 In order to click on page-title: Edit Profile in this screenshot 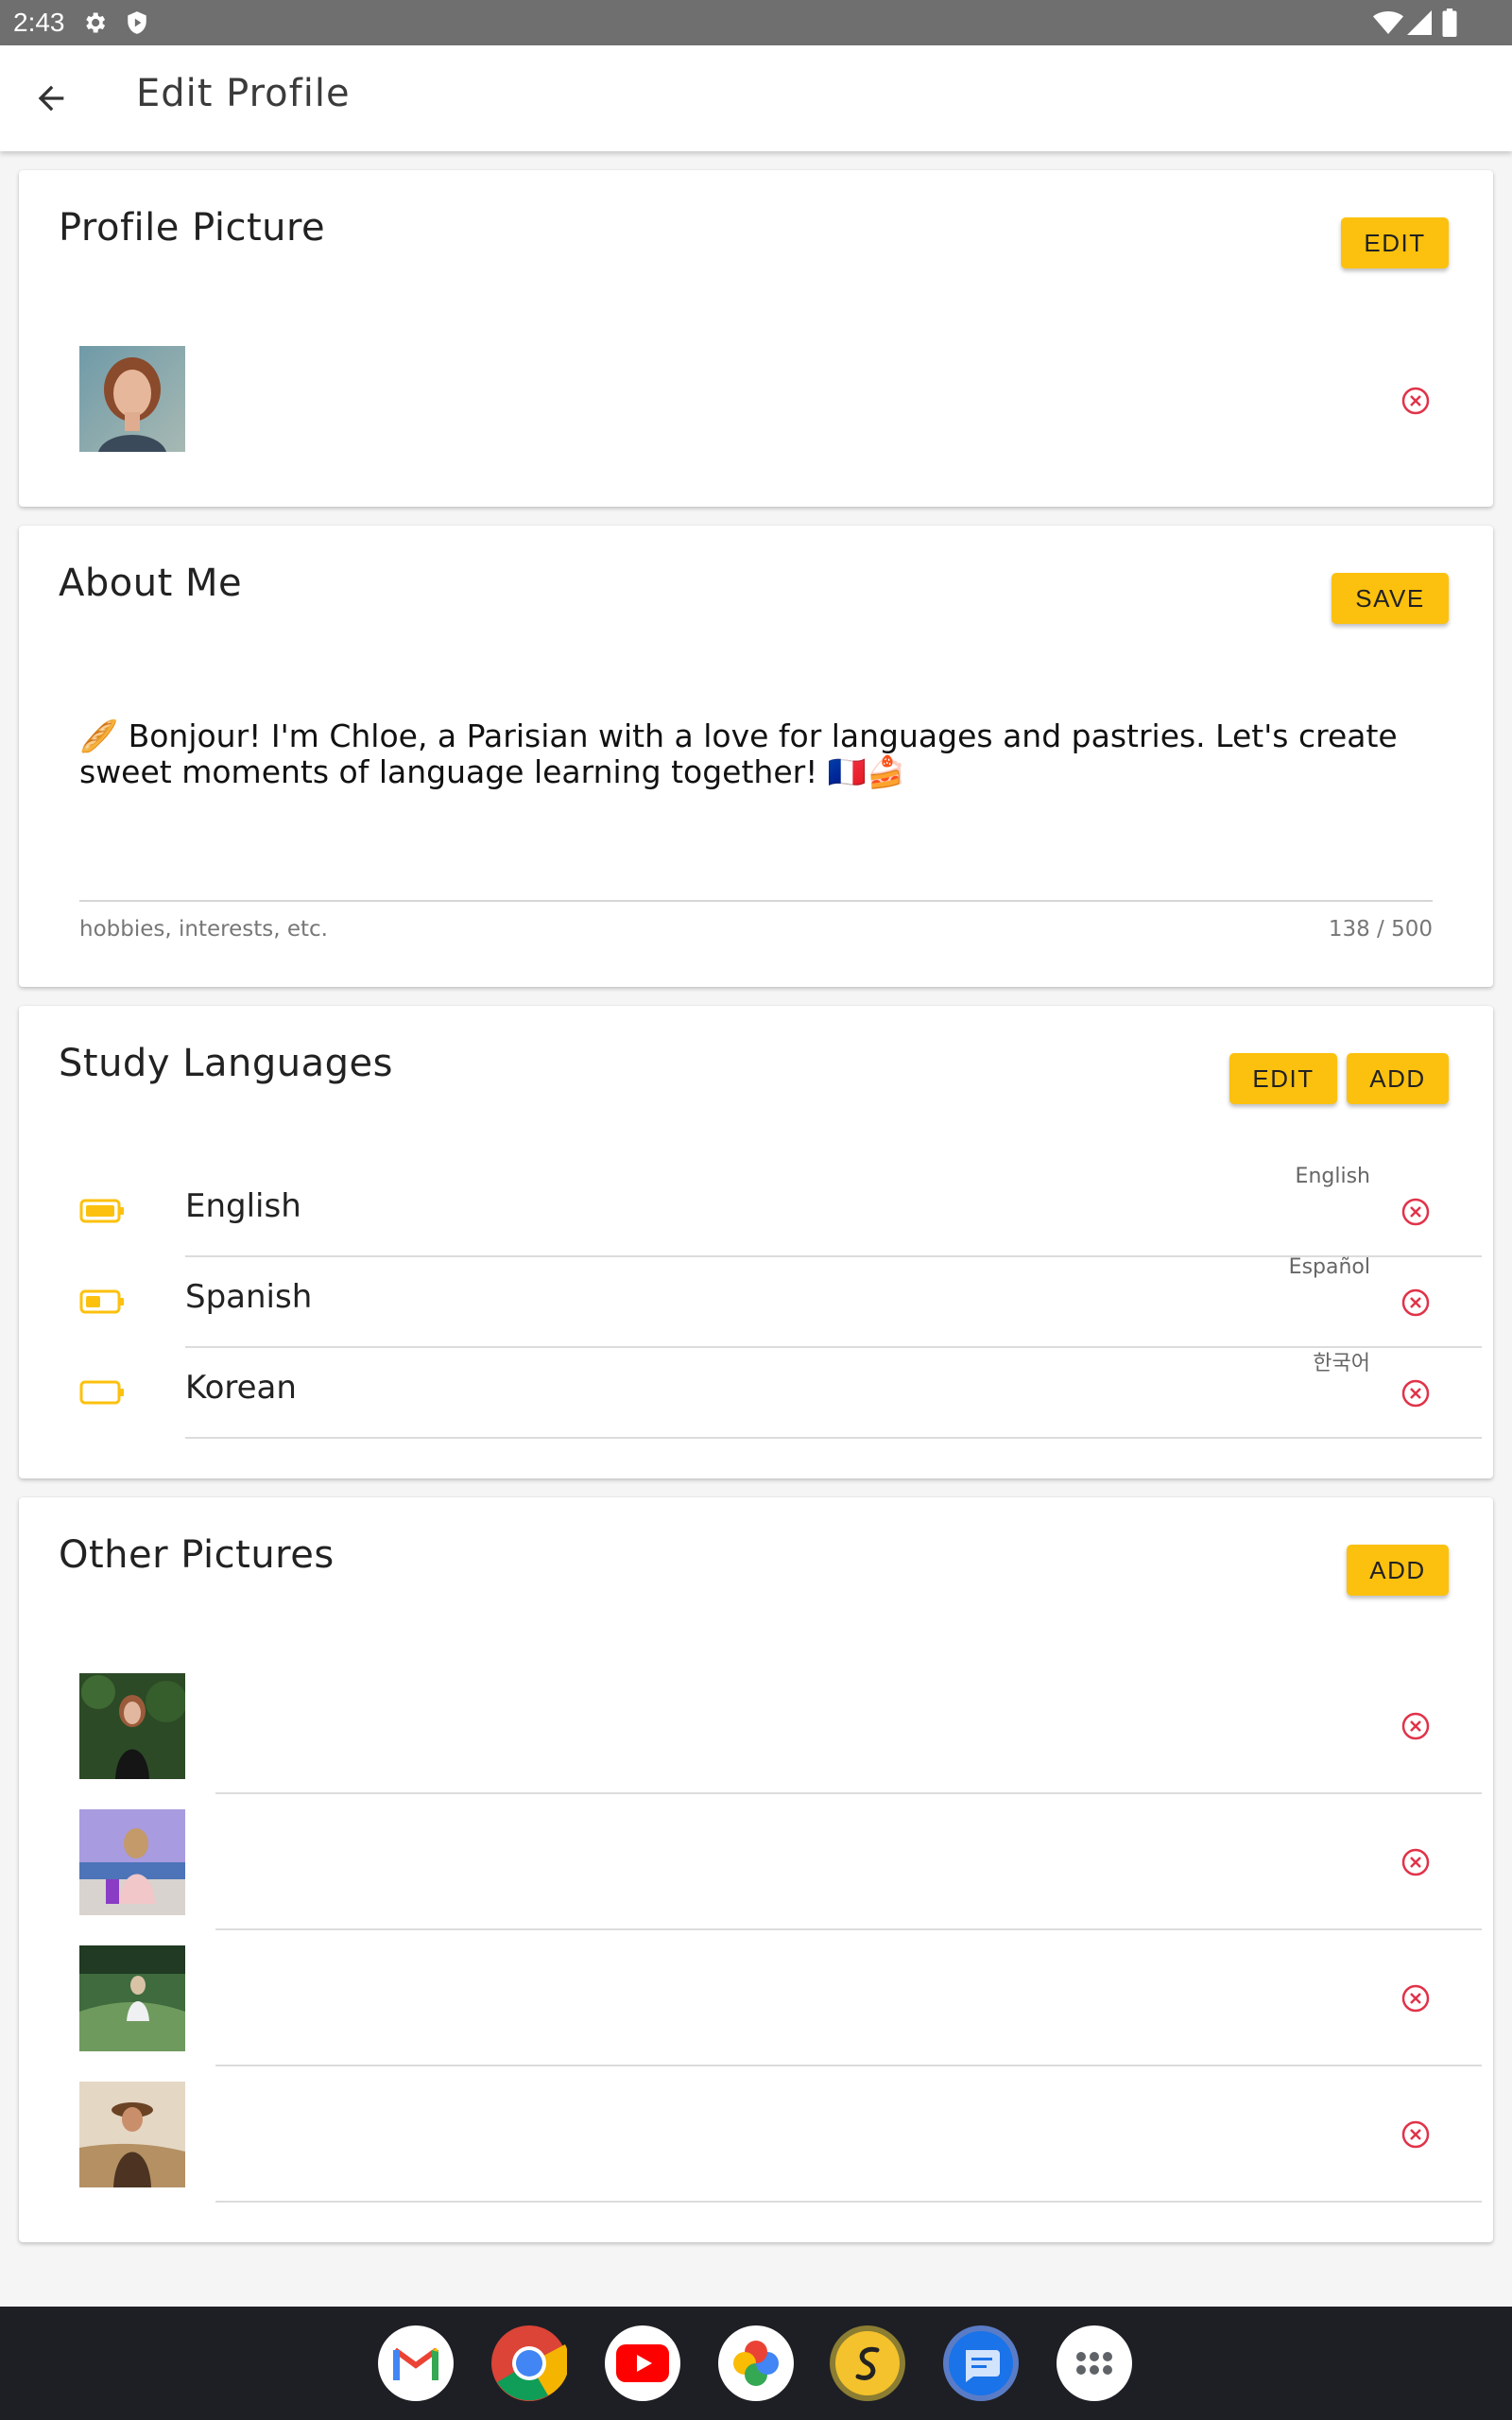, I will do `click(243, 93)`.